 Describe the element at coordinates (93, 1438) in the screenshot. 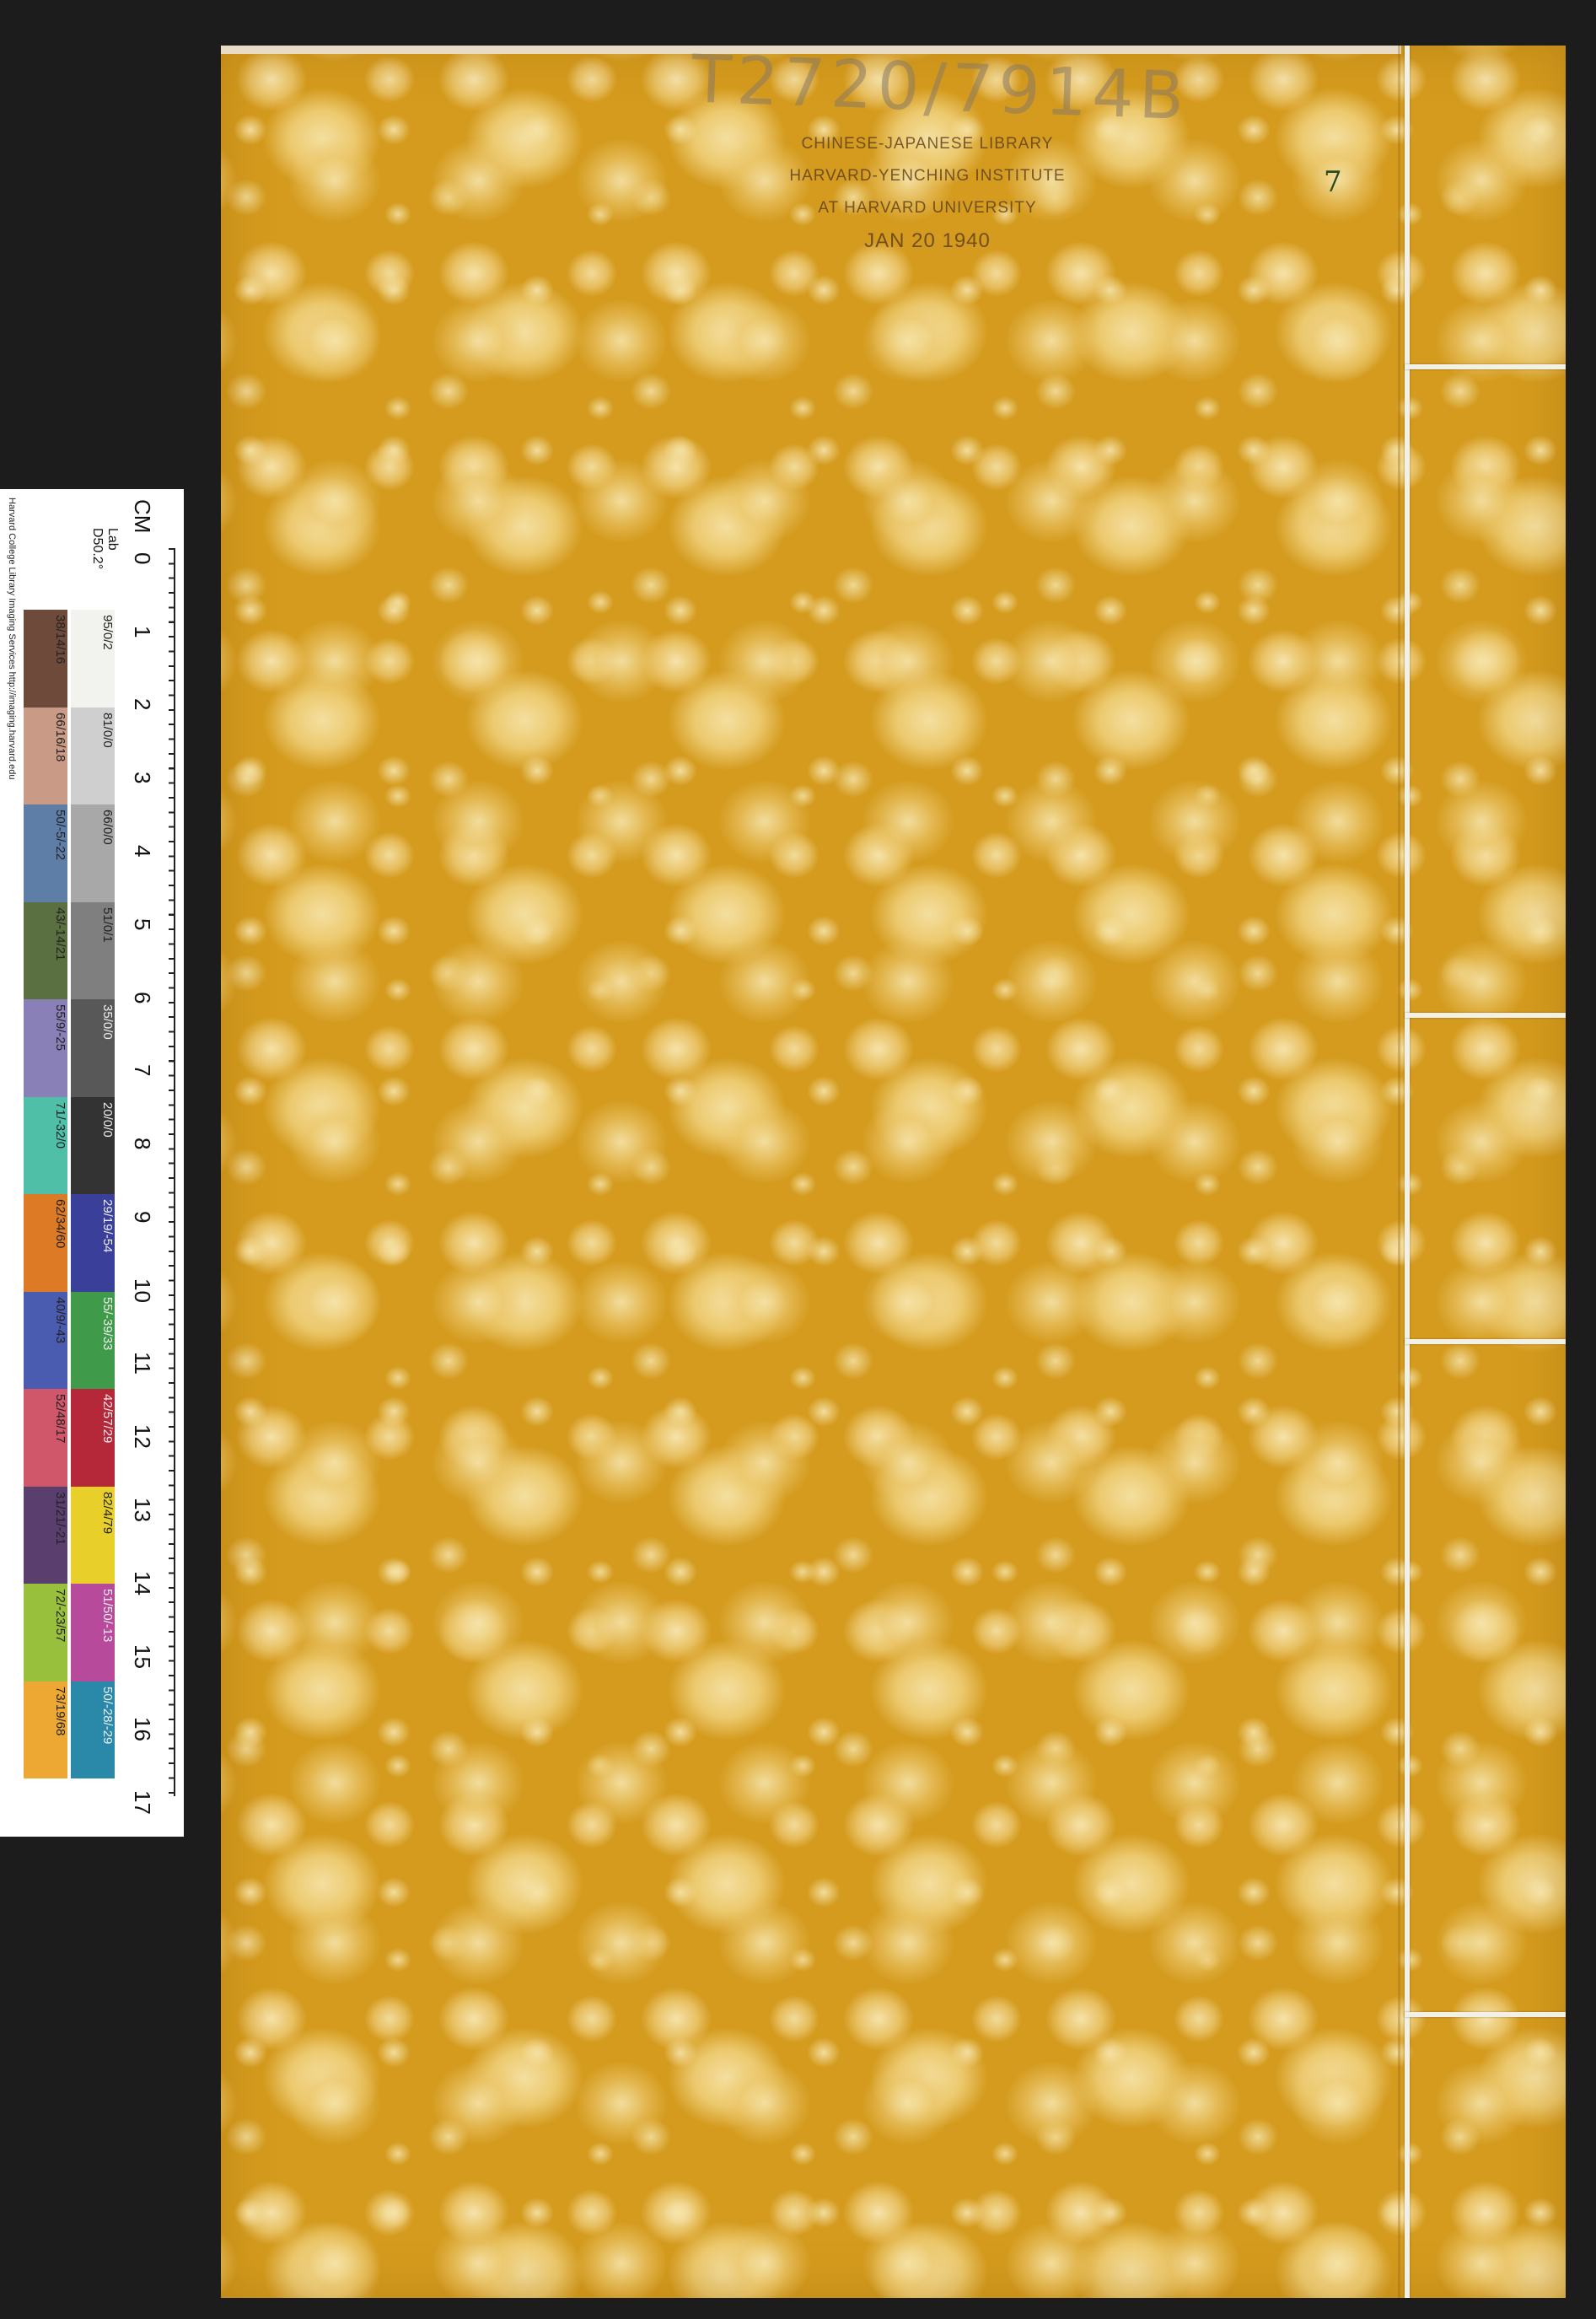

I see `gray-patch: 42/57/29` at that location.